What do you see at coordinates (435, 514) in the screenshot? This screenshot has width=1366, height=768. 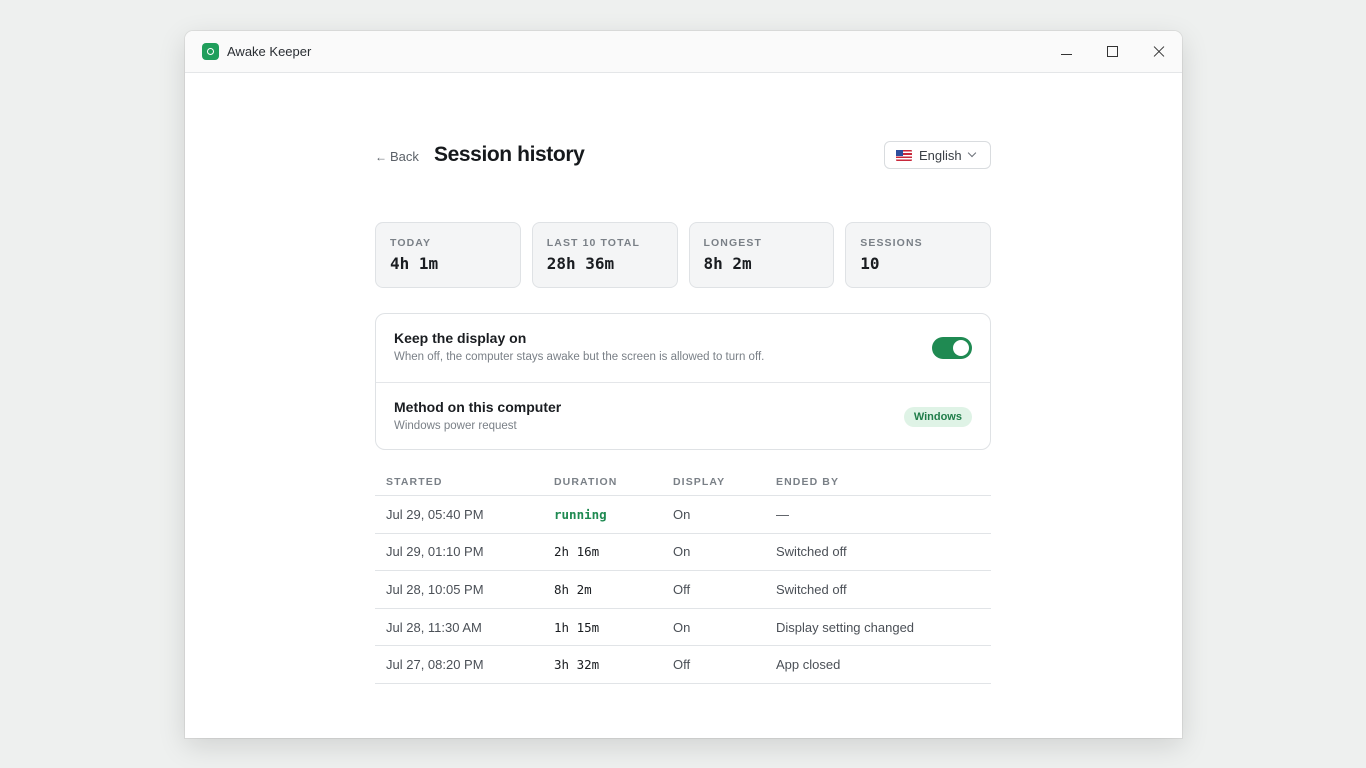 I see `cell-started: Jul 29, 05:40 PM` at bounding box center [435, 514].